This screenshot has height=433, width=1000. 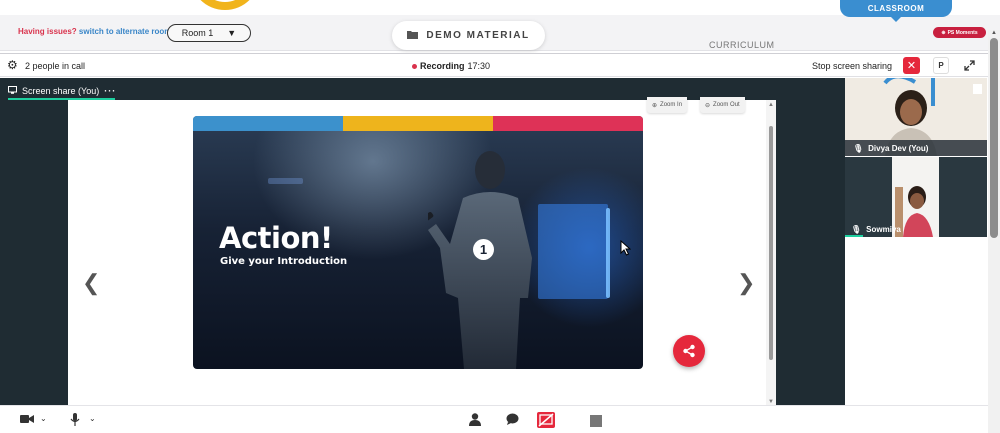 What do you see at coordinates (12, 65) in the screenshot?
I see `gear-icon: ⚙` at bounding box center [12, 65].